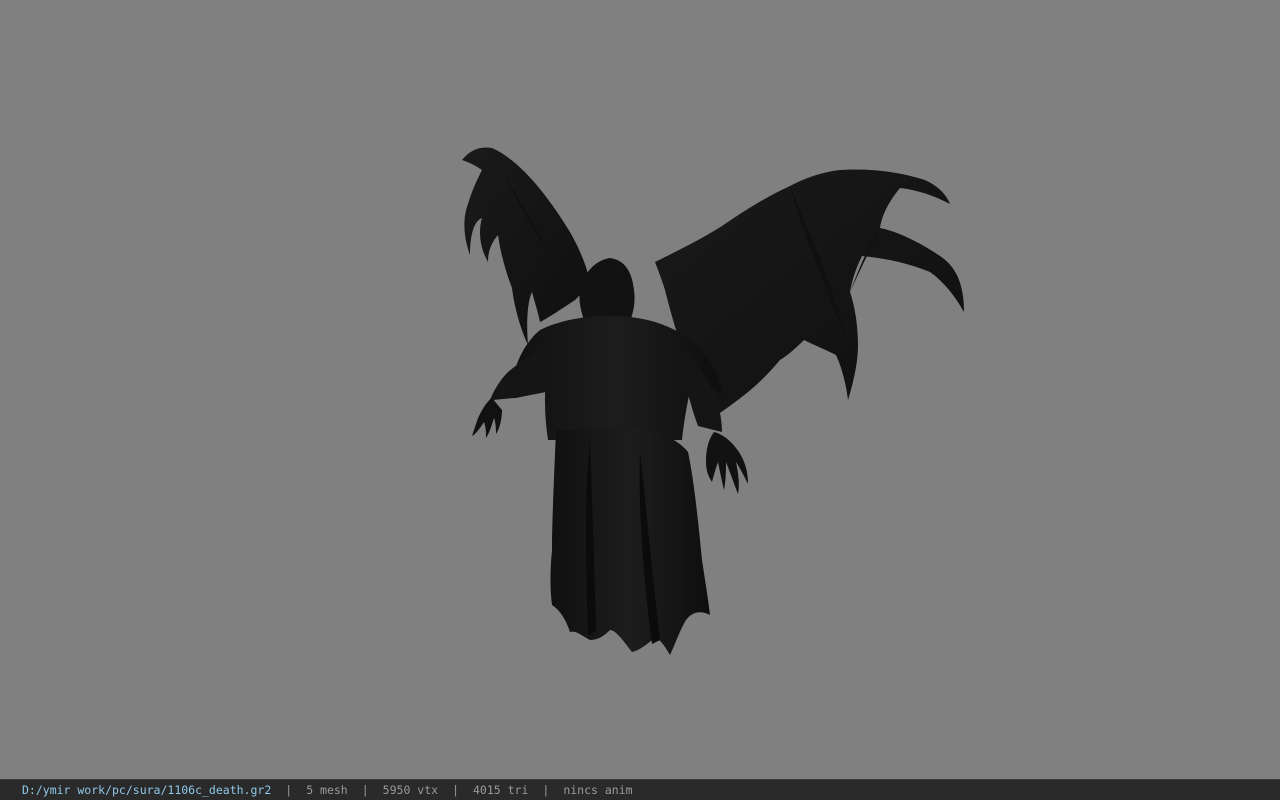 The height and width of the screenshot is (800, 1280). I want to click on file-path: D:/ymir work/pc/sura/1106c_death.gr2, so click(147, 790).